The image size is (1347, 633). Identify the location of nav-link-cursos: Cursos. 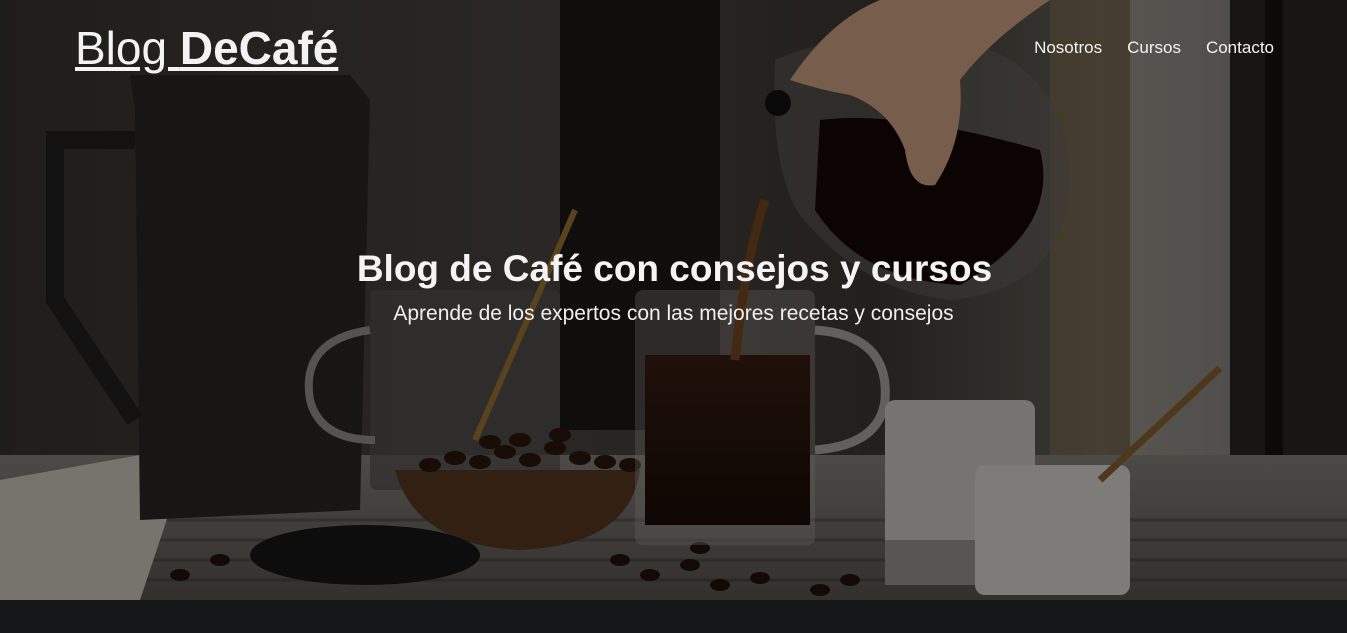
(1154, 48).